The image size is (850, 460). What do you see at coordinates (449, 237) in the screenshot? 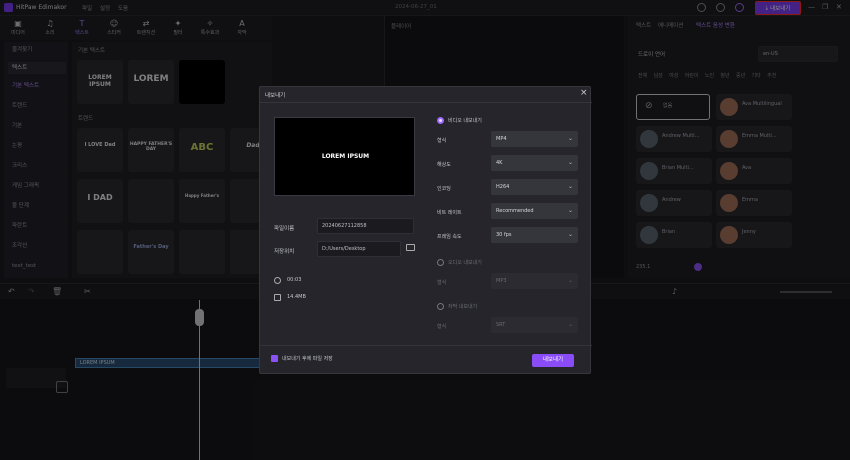
I see `framerate-label: 프레임 속도` at bounding box center [449, 237].